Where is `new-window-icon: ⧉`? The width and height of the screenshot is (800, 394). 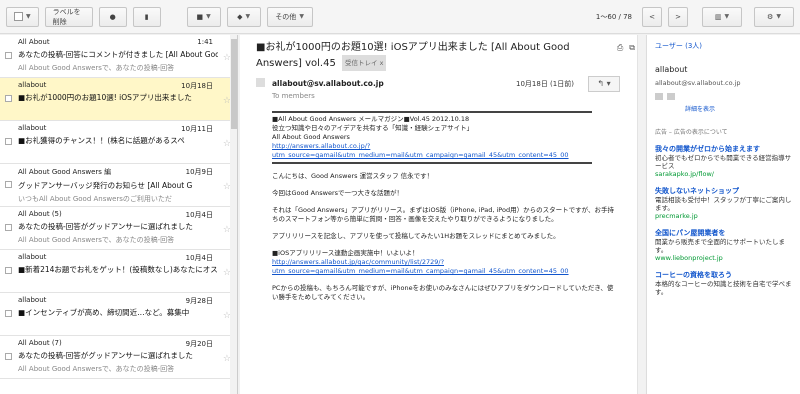 new-window-icon: ⧉ is located at coordinates (632, 48).